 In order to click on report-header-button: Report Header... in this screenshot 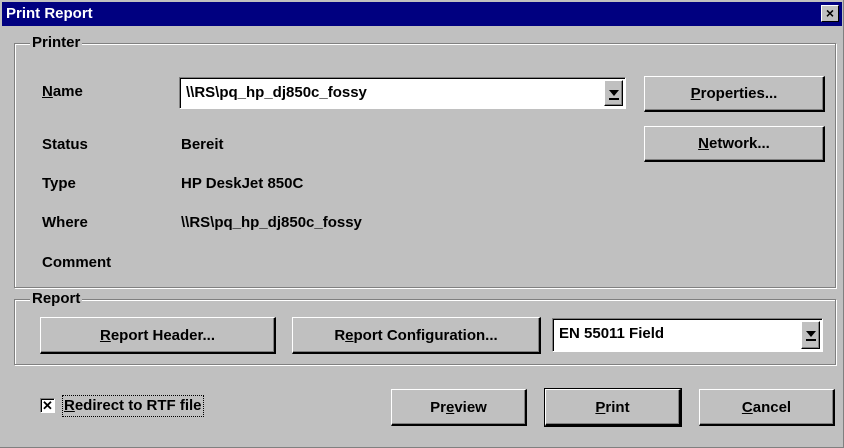, I will do `click(158, 335)`.